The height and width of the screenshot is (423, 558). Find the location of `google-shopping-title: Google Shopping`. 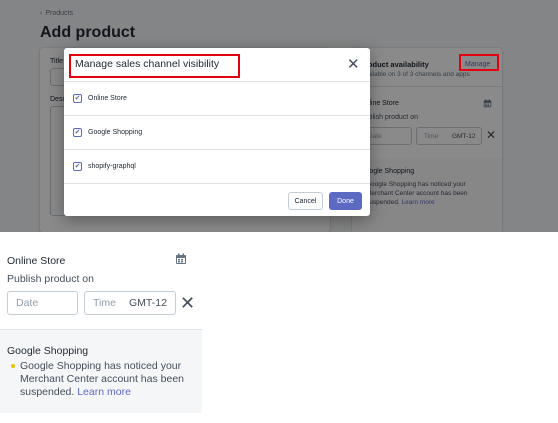

google-shopping-title: Google Shopping is located at coordinates (48, 351).